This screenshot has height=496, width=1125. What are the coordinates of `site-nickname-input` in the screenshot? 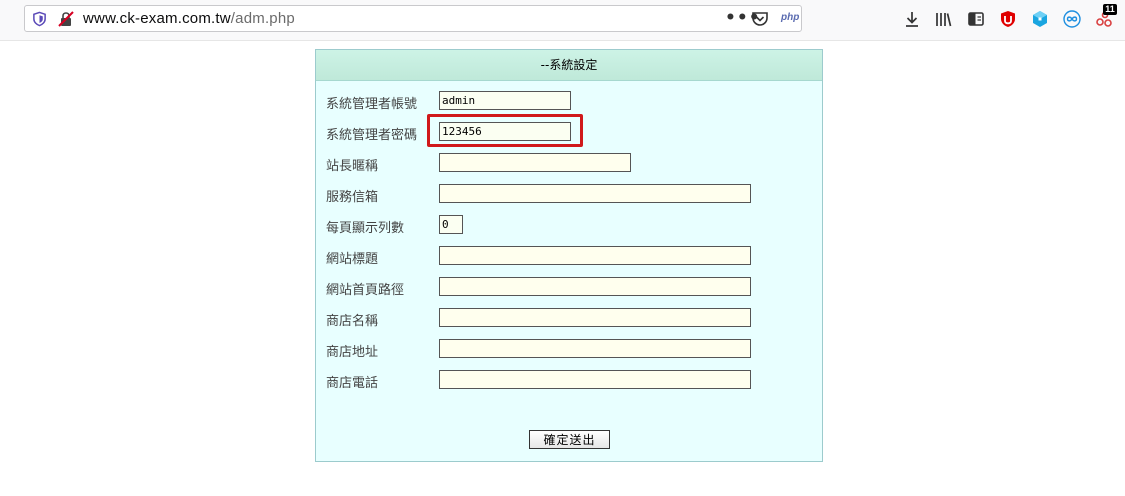 It's located at (535, 162).